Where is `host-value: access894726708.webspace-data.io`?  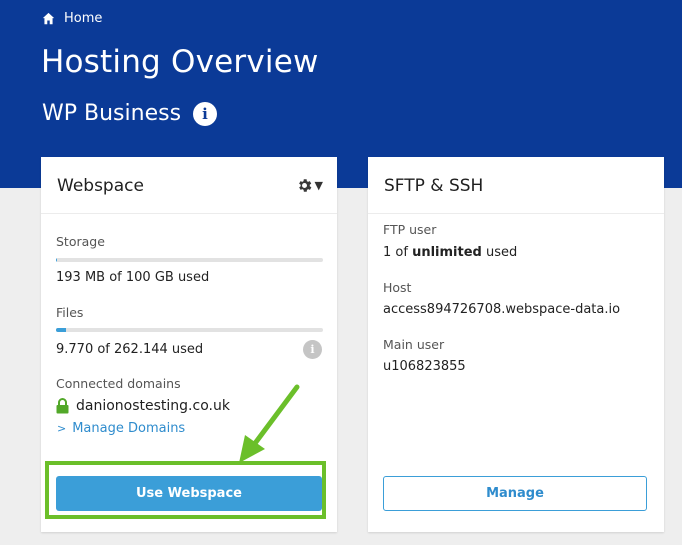 host-value: access894726708.webspace-data.io is located at coordinates (502, 309).